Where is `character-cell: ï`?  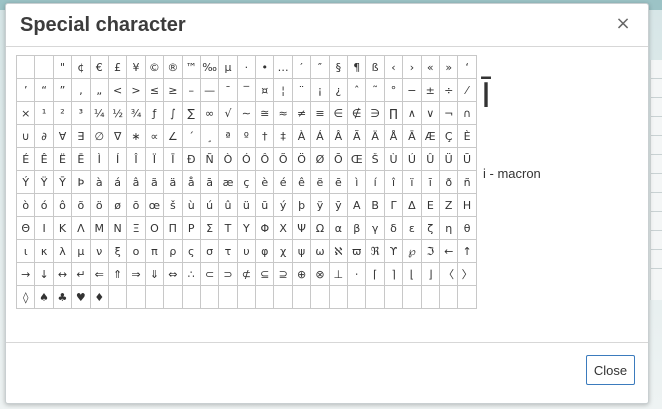 character-cell: ï is located at coordinates (412, 182).